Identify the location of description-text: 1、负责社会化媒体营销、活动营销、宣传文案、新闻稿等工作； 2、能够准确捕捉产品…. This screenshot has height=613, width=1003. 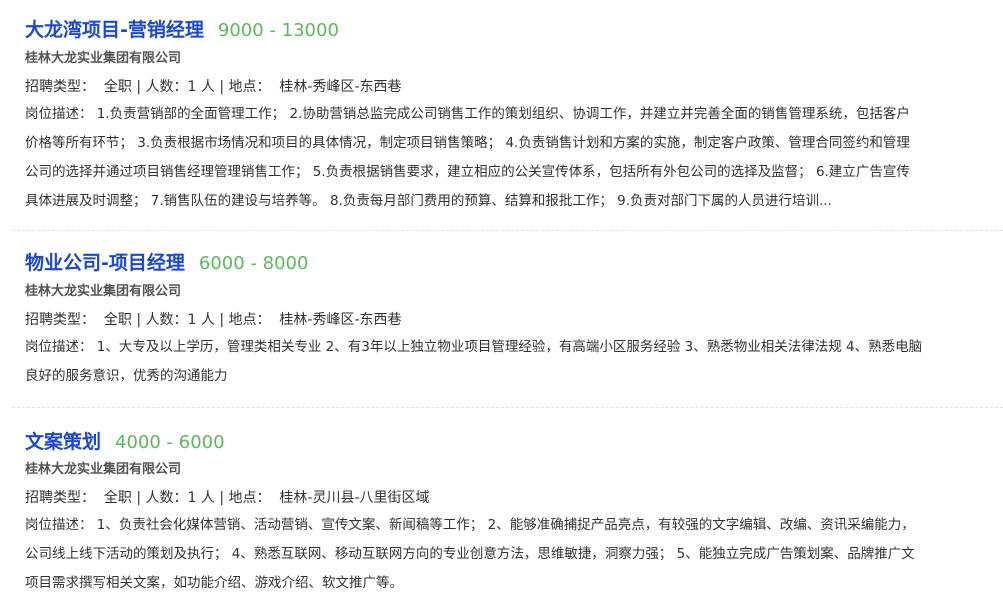
(505, 525).